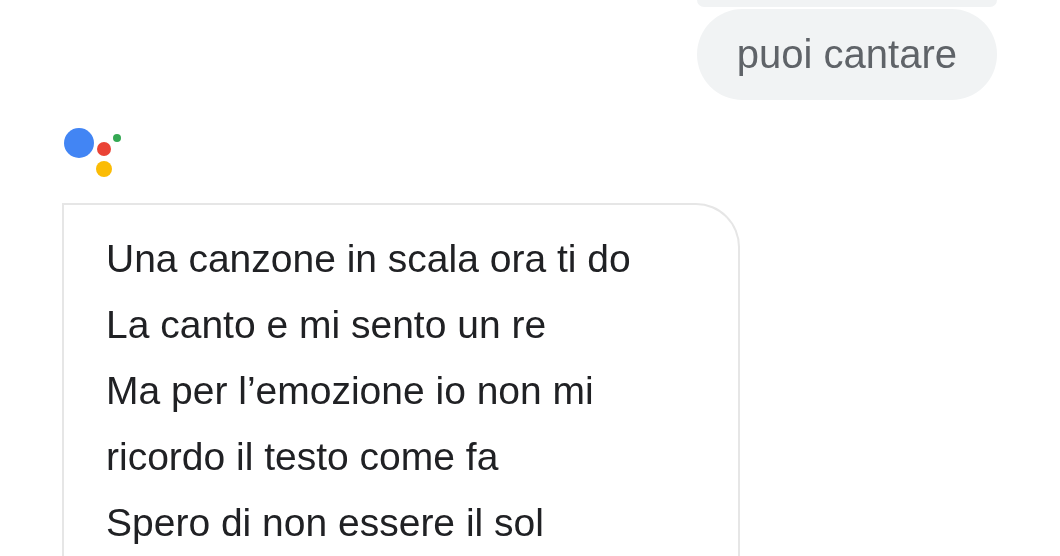  What do you see at coordinates (350, 391) in the screenshot?
I see `lyric-line: Ma per l’emozione io non mi` at bounding box center [350, 391].